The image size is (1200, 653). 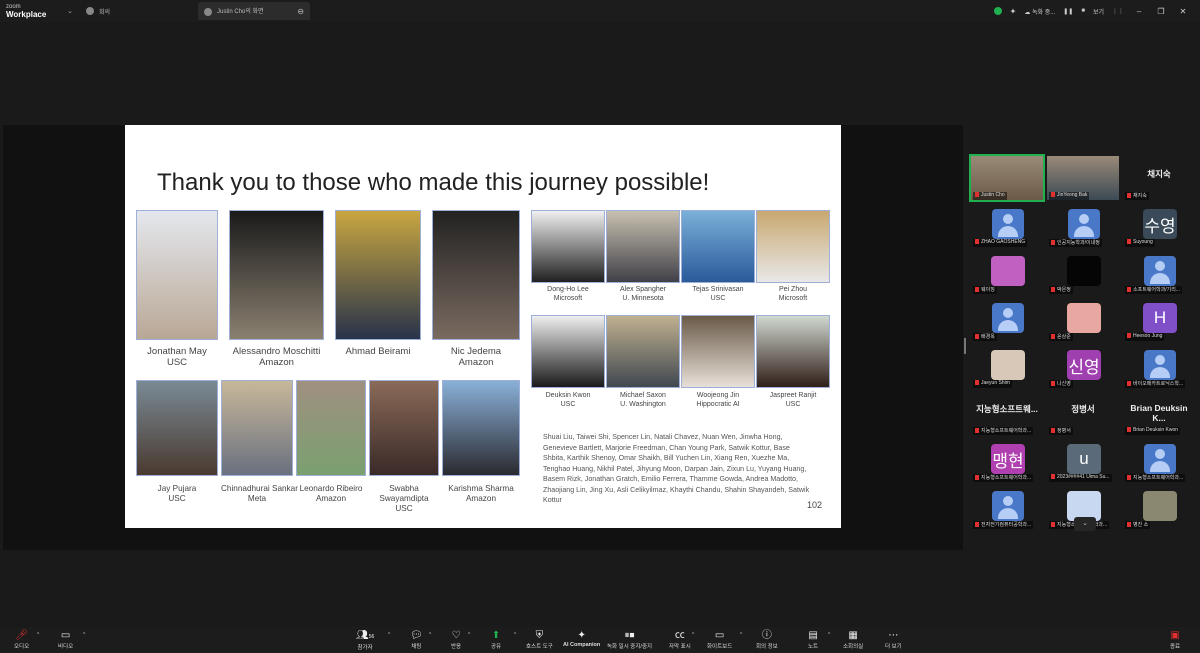 What do you see at coordinates (539, 640) in the screenshot?
I see `host-tools-button: ⛨ 호스트 도구` at bounding box center [539, 640].